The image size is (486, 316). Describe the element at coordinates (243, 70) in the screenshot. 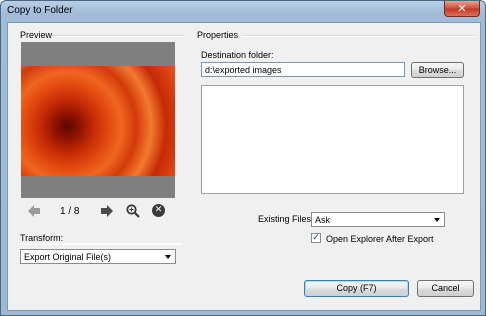

I see `destination-folder-value: d:\exported images` at that location.